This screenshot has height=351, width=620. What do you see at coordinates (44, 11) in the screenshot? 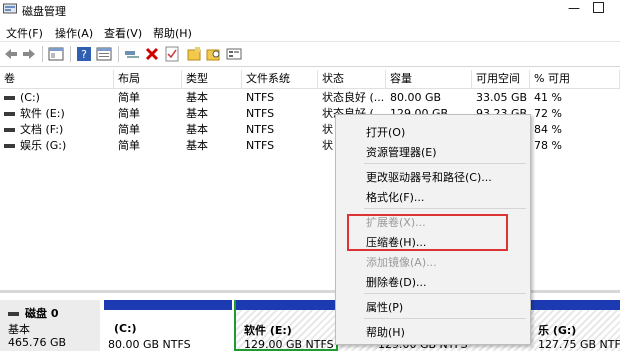
I see `window-title: 磁盘管理` at bounding box center [44, 11].